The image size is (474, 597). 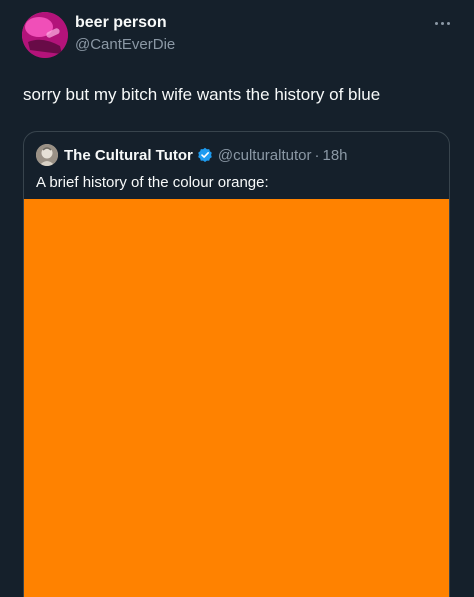 I want to click on quoted-tweet-header: The Cultural Tutor @culturaltutor · 18h, so click(x=192, y=155).